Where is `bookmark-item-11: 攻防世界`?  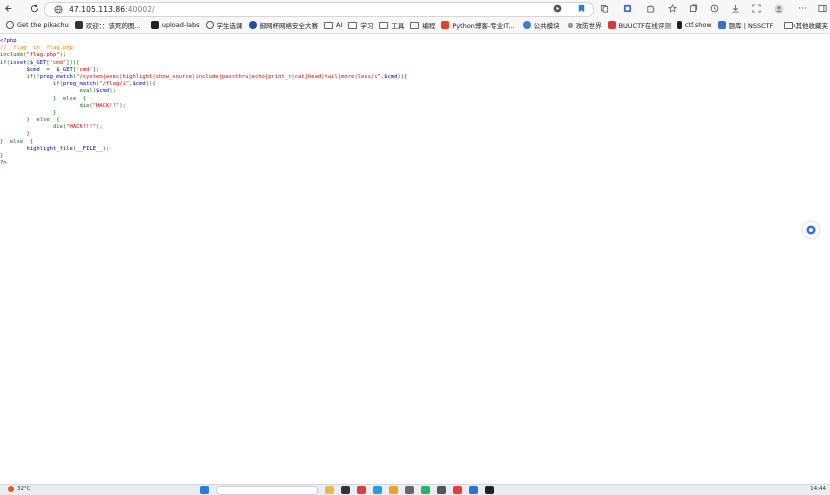
bookmark-item-11: 攻防世界 is located at coordinates (585, 25).